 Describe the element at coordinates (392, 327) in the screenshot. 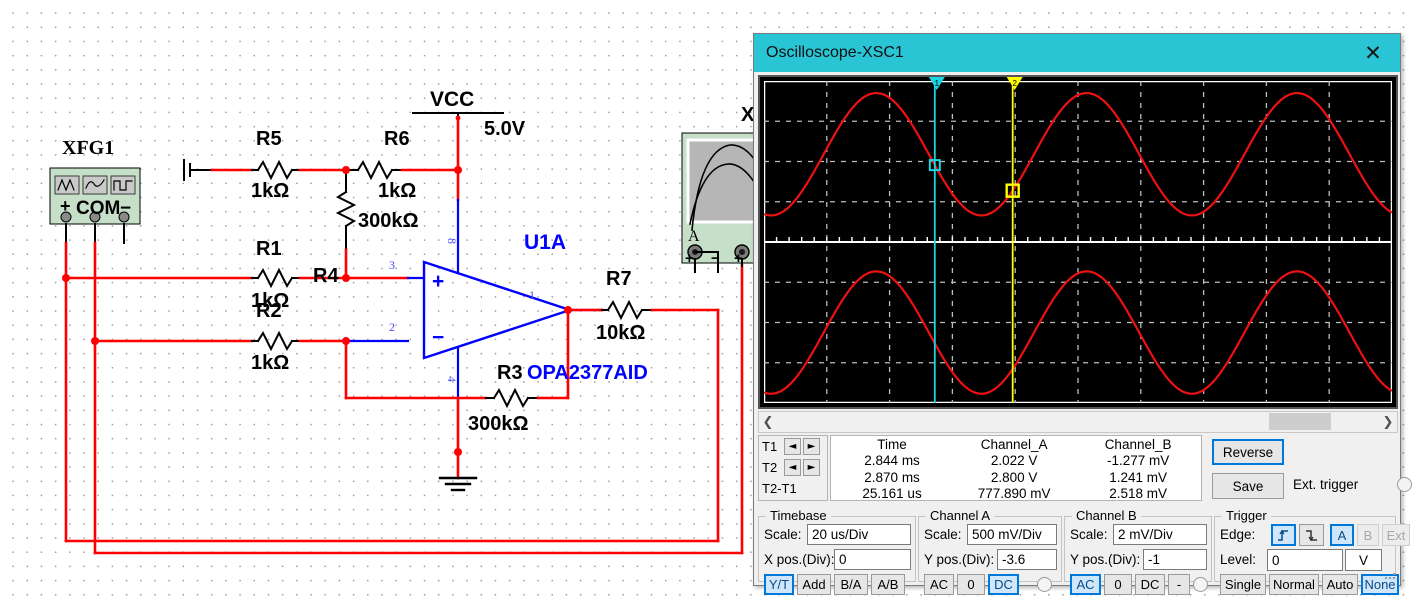

I see `opamp-pin-2: 2` at that location.